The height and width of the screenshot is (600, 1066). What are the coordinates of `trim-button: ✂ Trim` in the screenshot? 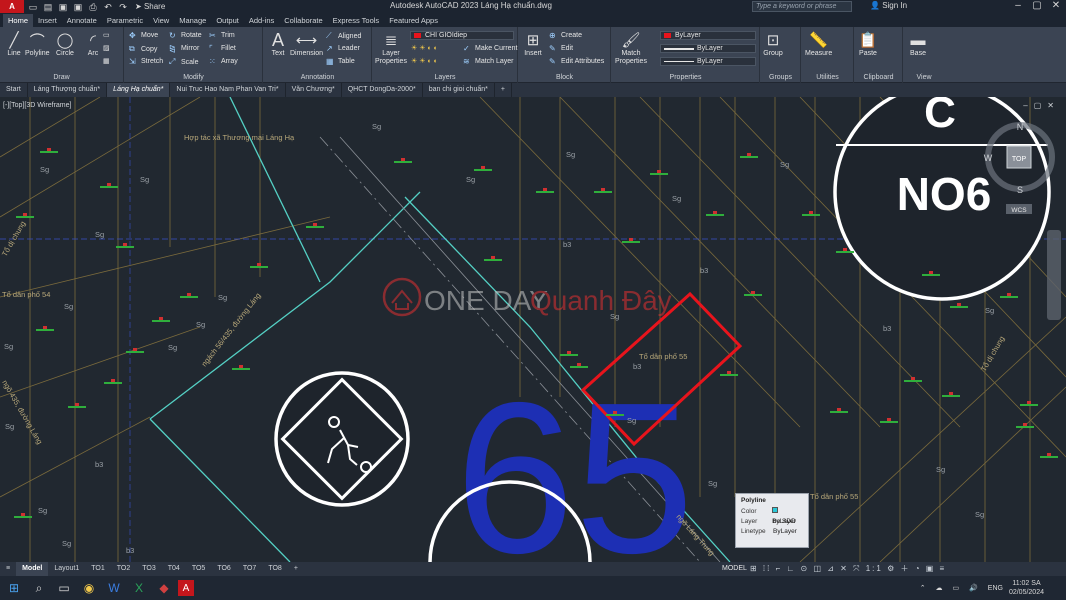 It's located at (222, 35).